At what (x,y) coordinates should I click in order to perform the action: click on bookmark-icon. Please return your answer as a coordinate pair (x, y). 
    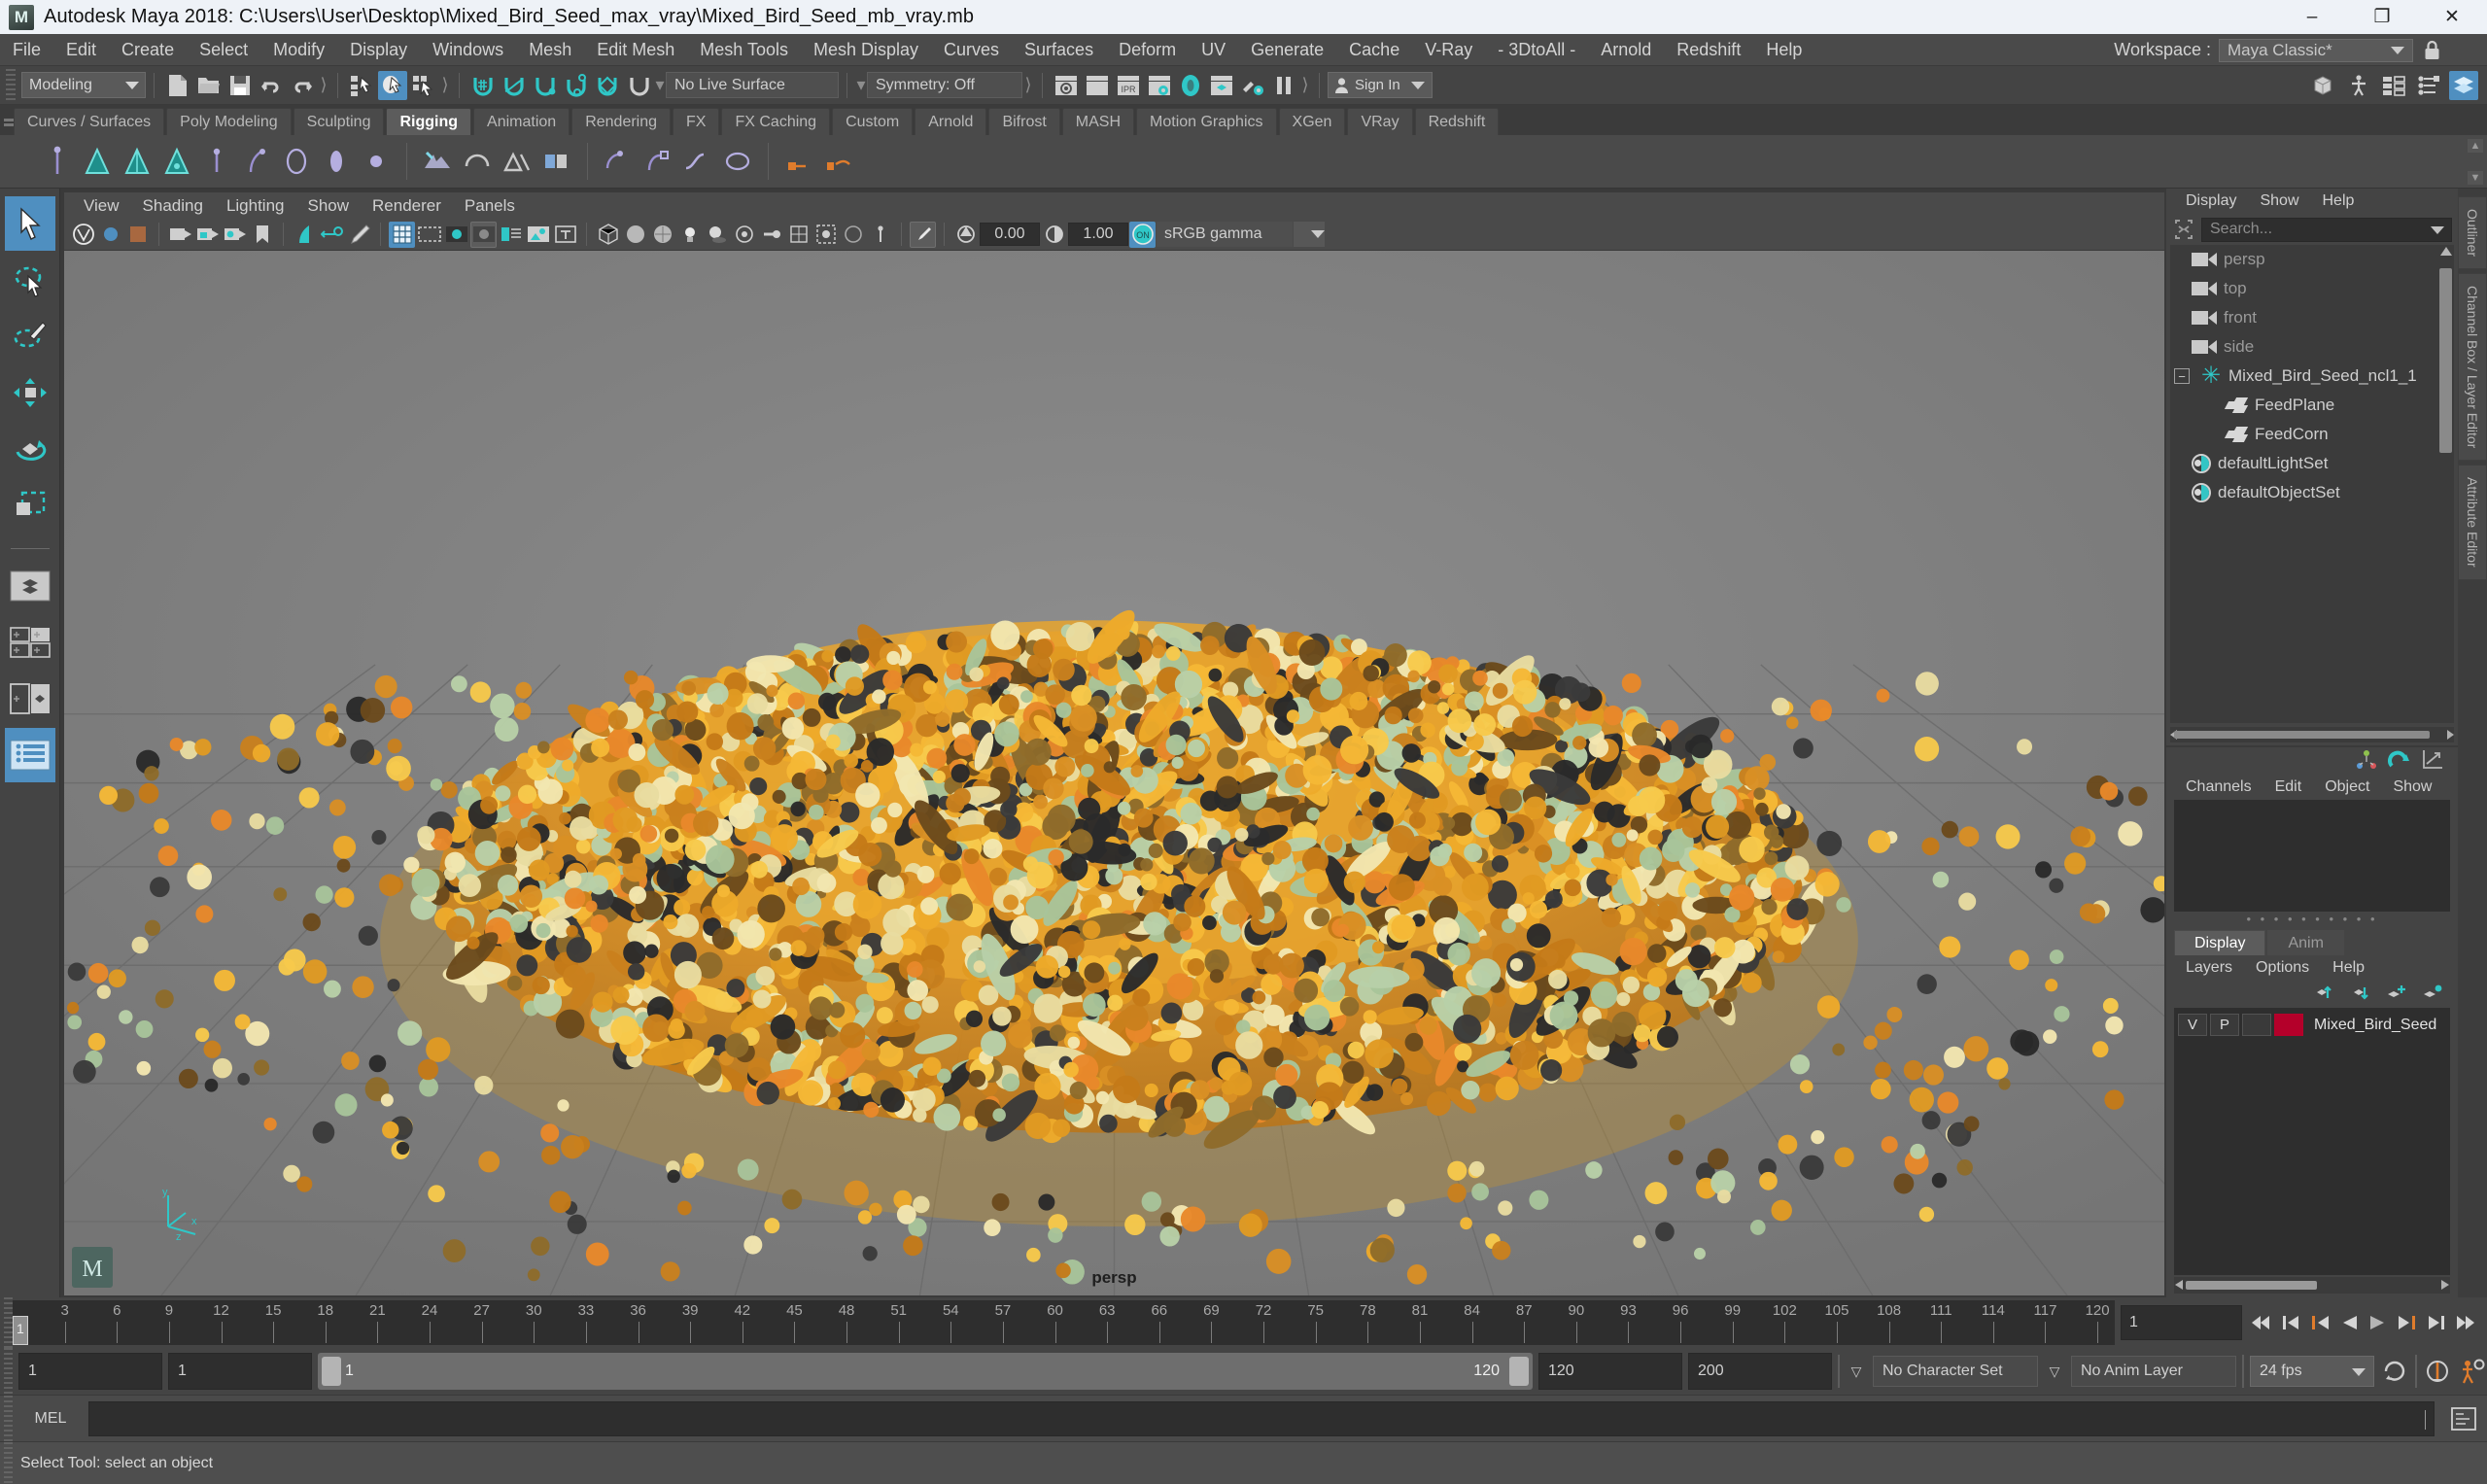
    Looking at the image, I should click on (262, 235).